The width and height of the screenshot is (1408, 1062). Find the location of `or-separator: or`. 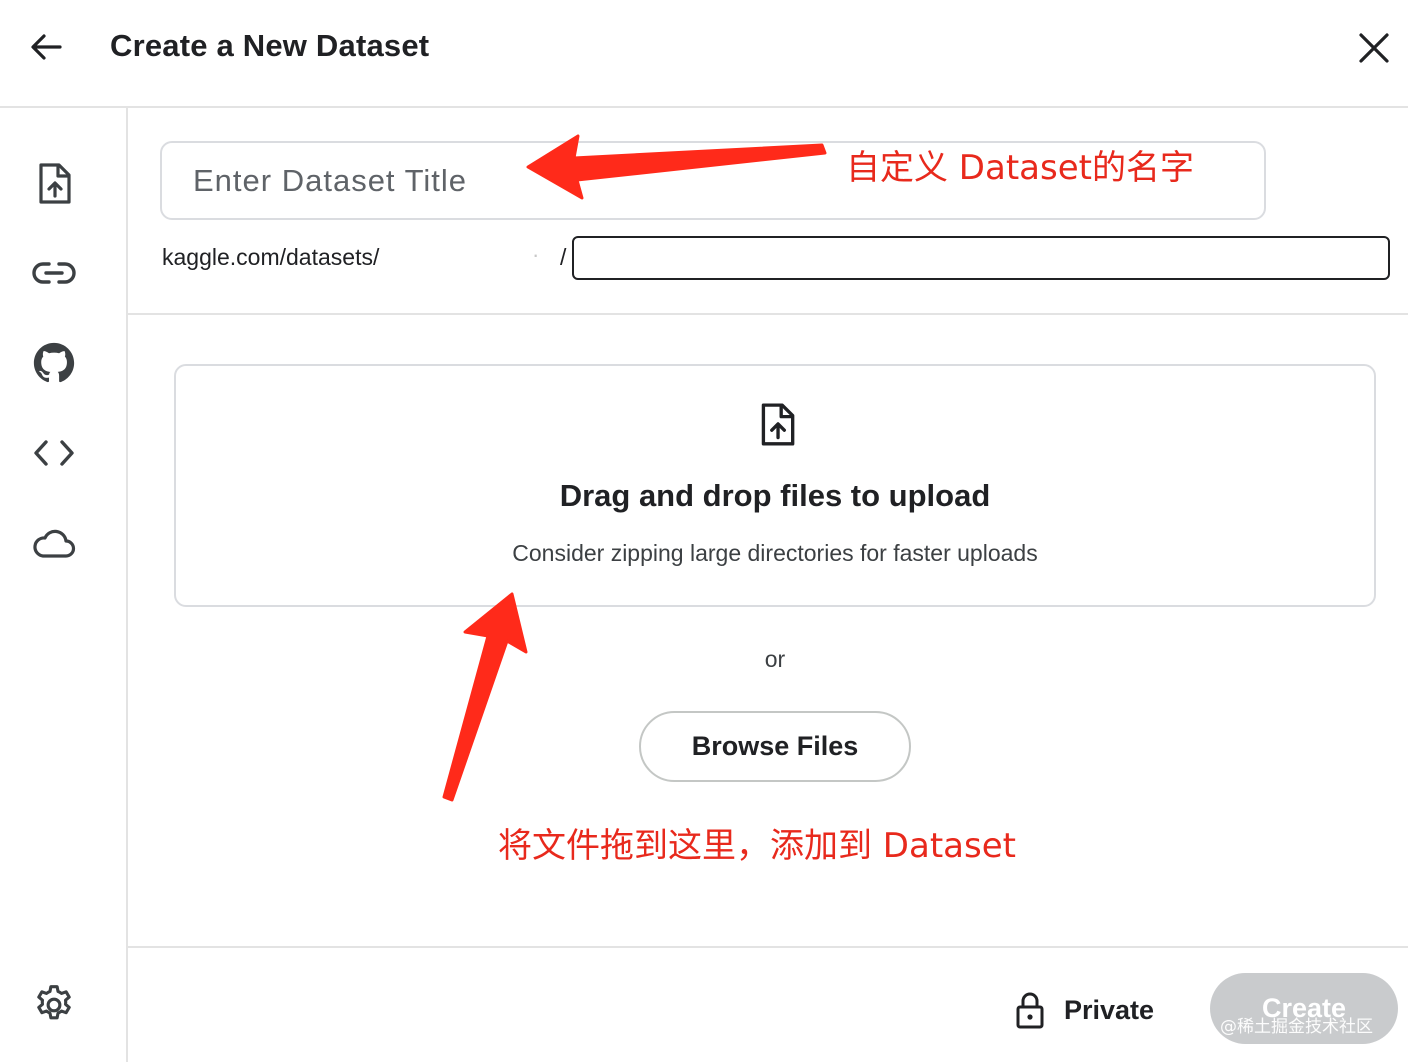

or-separator: or is located at coordinates (775, 659).